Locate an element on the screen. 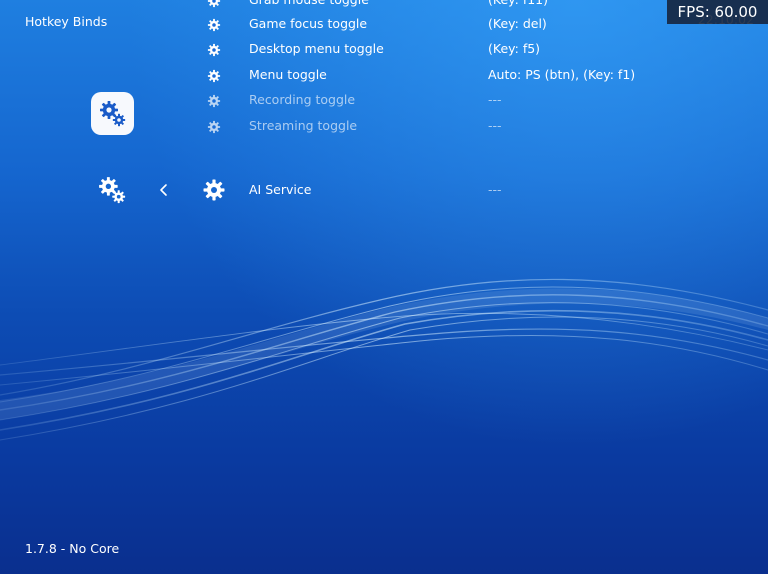 The image size is (768, 574). hotkey-label: Desktop menu toggle is located at coordinates (316, 48).